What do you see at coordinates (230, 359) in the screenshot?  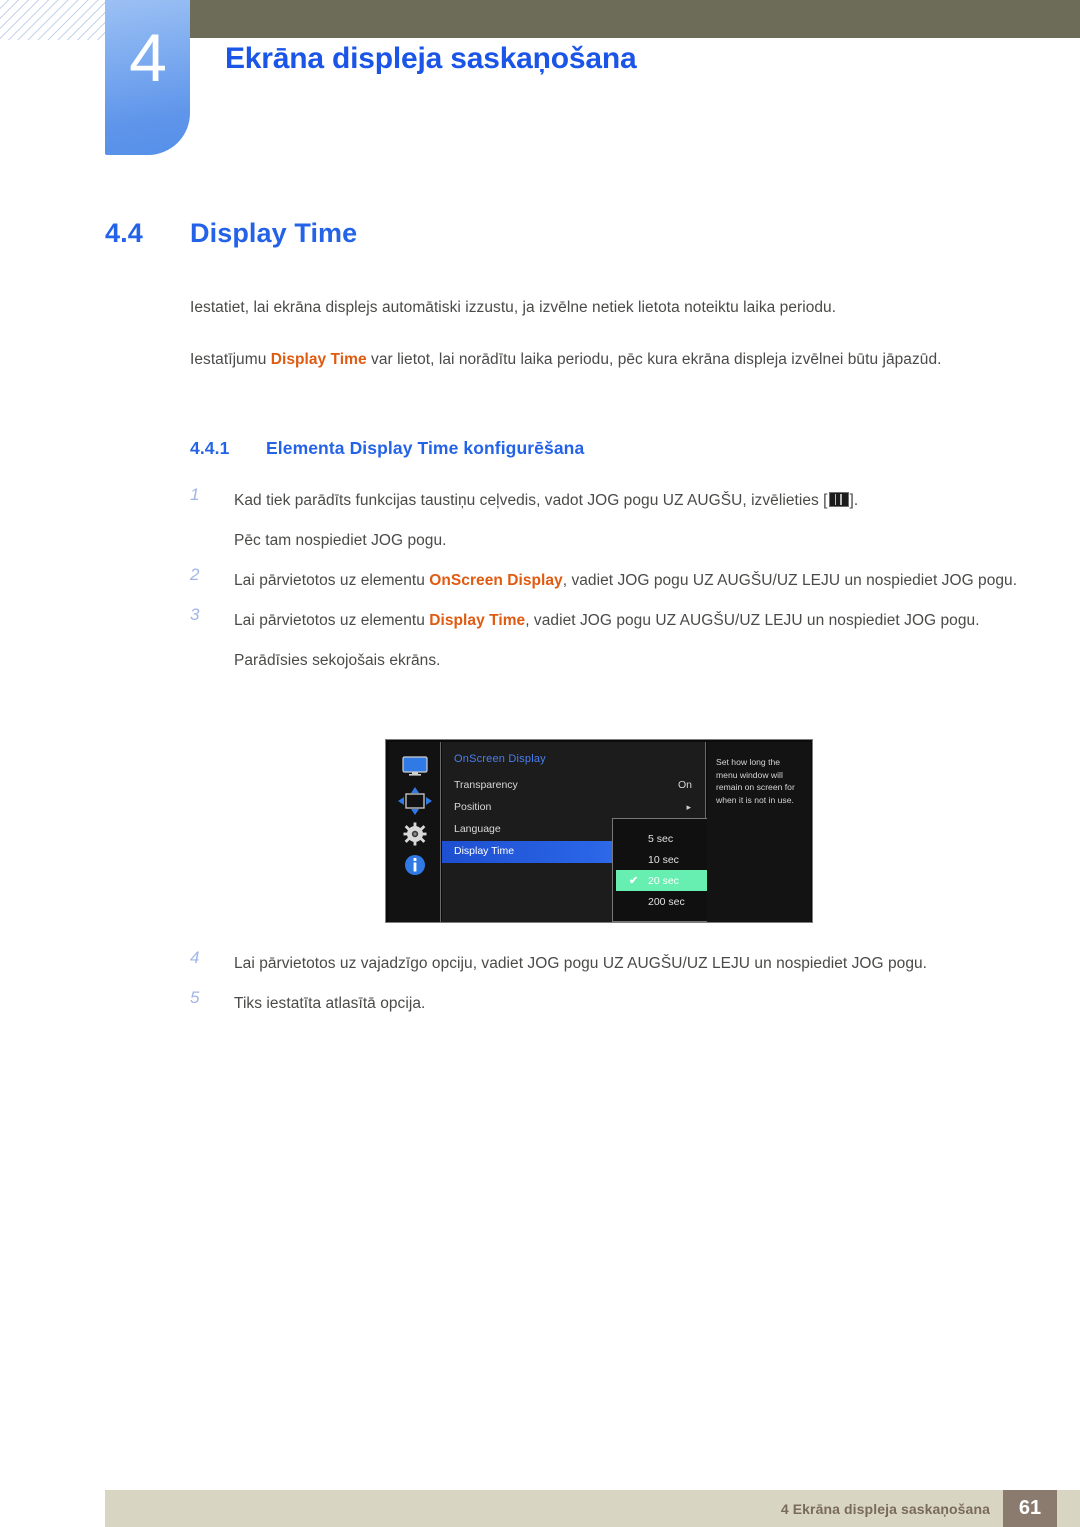 I see `paragraph-2-text-before: Iestatījumu` at bounding box center [230, 359].